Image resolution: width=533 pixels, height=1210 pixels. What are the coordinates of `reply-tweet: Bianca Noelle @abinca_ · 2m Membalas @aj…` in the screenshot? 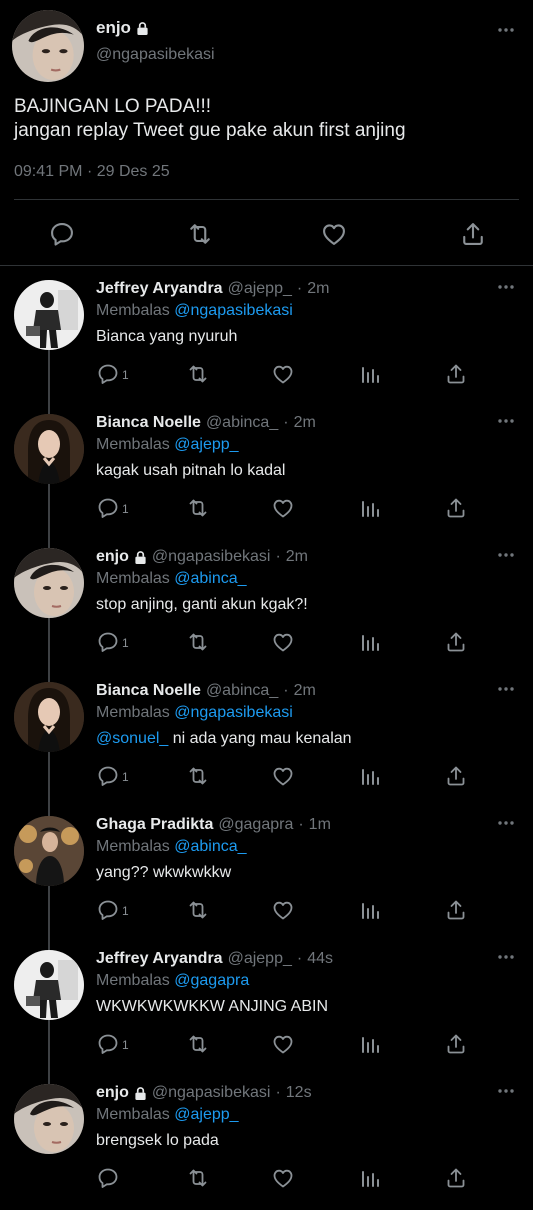 It's located at (266, 473).